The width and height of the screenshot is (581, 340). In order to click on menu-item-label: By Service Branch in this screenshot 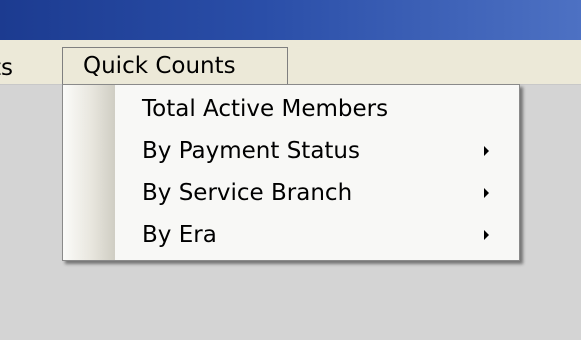, I will do `click(247, 193)`.